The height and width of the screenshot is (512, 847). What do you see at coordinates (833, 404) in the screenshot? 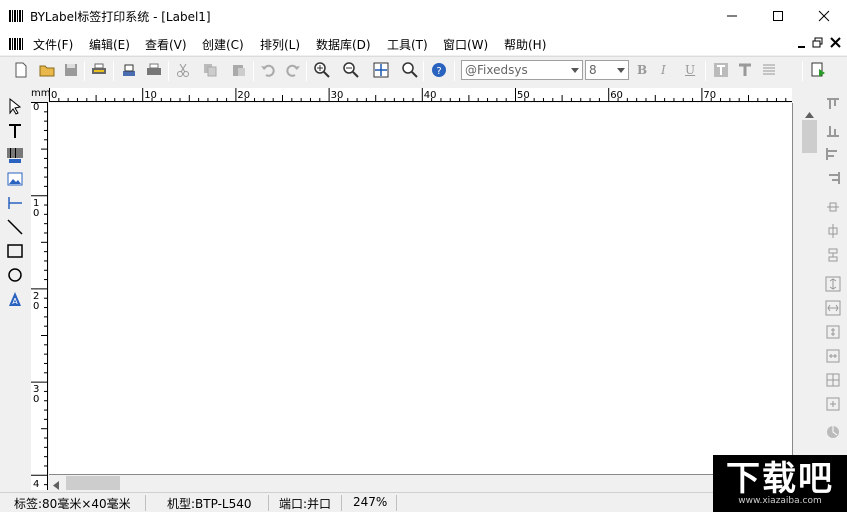
I see `grid-snap-icon` at bounding box center [833, 404].